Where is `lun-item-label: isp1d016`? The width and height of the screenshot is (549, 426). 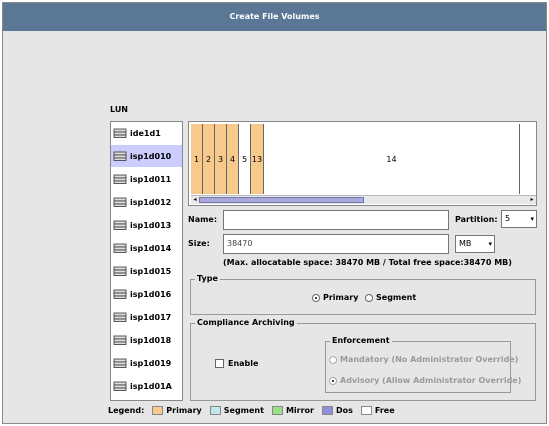
lun-item-label: isp1d016 is located at coordinates (151, 294).